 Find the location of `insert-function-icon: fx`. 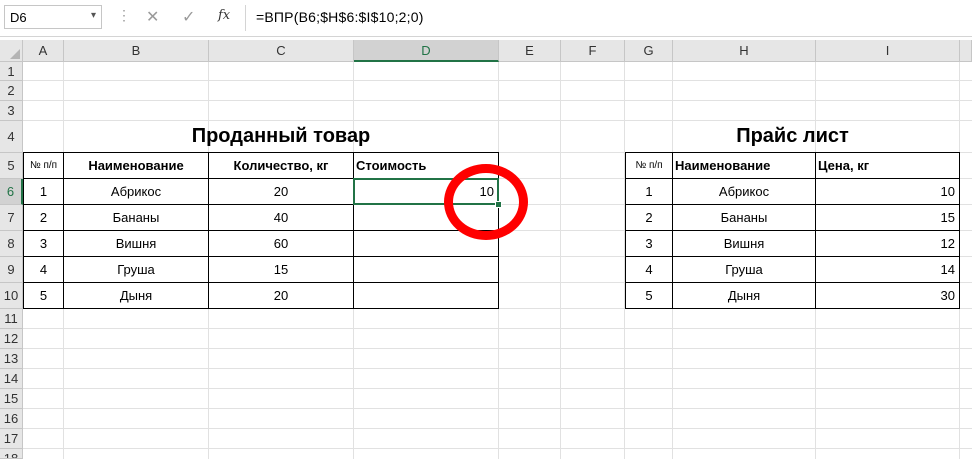

insert-function-icon: fx is located at coordinates (224, 15).